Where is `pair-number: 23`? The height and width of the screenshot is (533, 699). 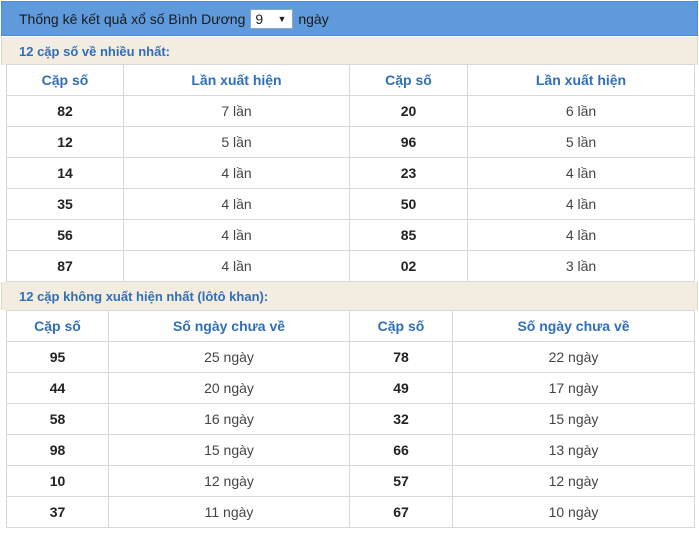 pair-number: 23 is located at coordinates (408, 173).